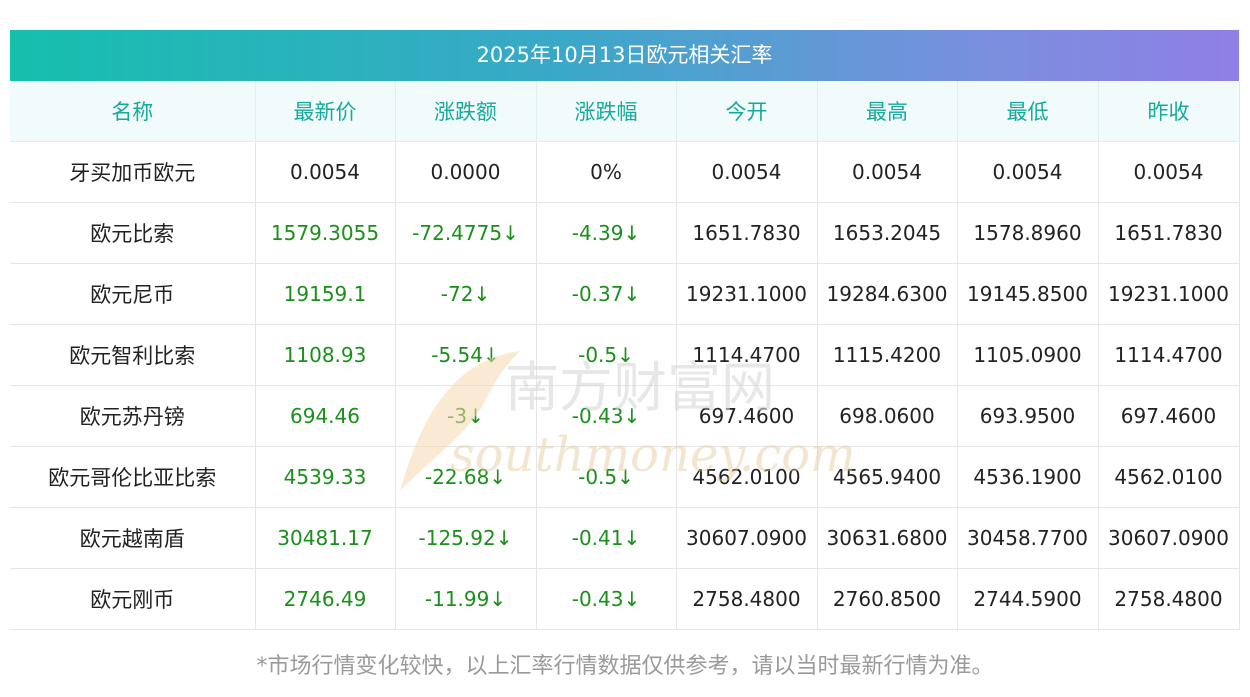 This screenshot has height=697, width=1250. What do you see at coordinates (325, 233) in the screenshot?
I see `cell-latest: 1579.3055` at bounding box center [325, 233].